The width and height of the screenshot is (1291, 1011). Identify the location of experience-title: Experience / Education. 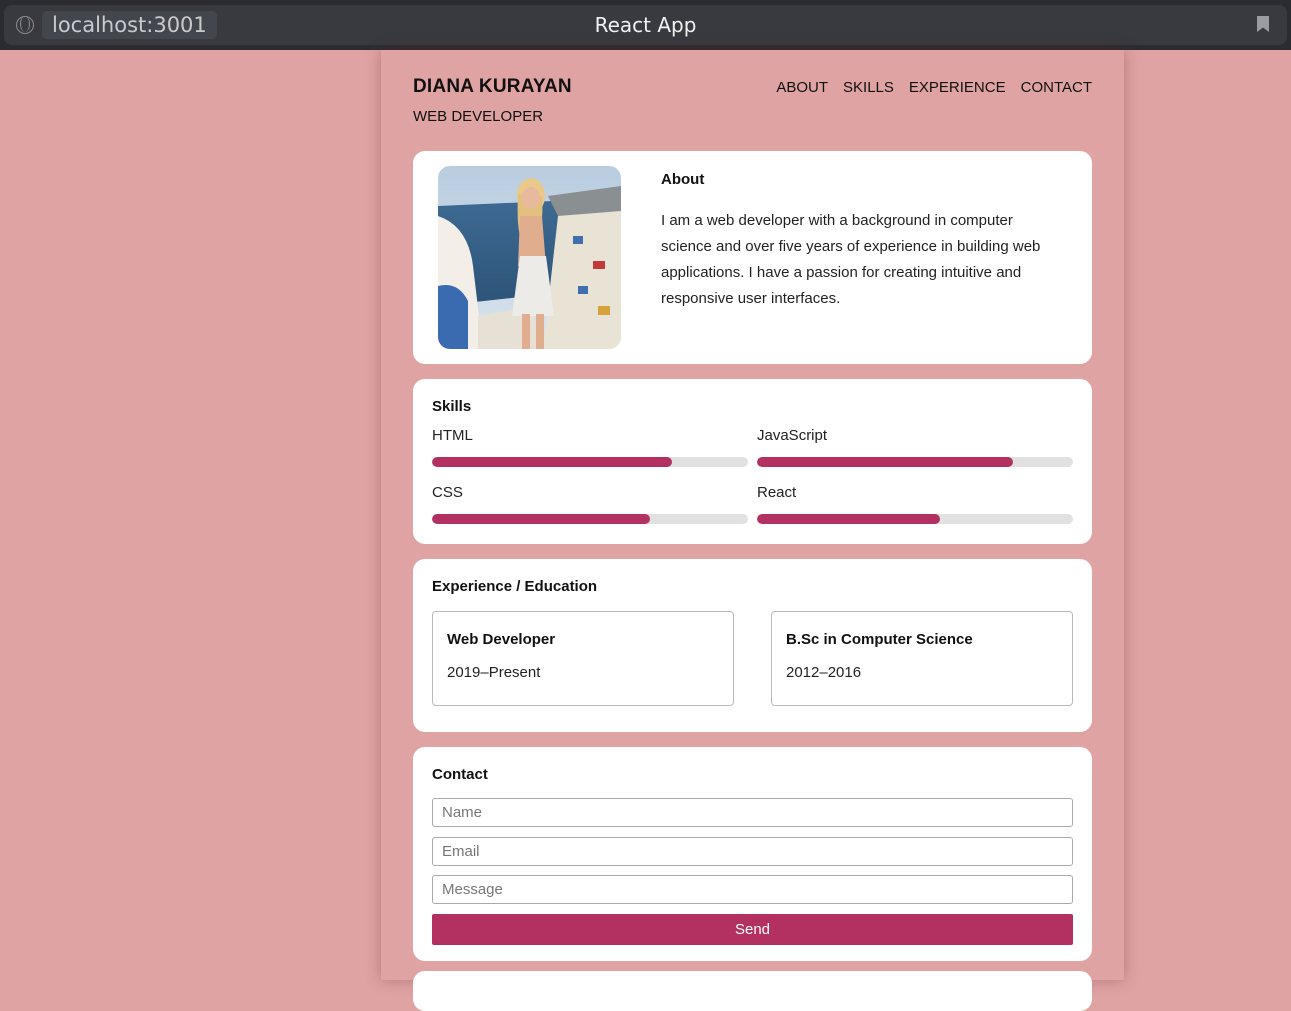
(515, 586).